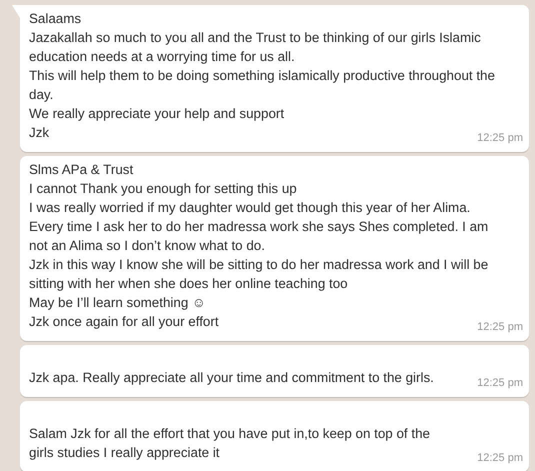 This screenshot has height=471, width=535. Describe the element at coordinates (163, 189) in the screenshot. I see `message-text: I cannot Thank you enough for setting this up` at that location.